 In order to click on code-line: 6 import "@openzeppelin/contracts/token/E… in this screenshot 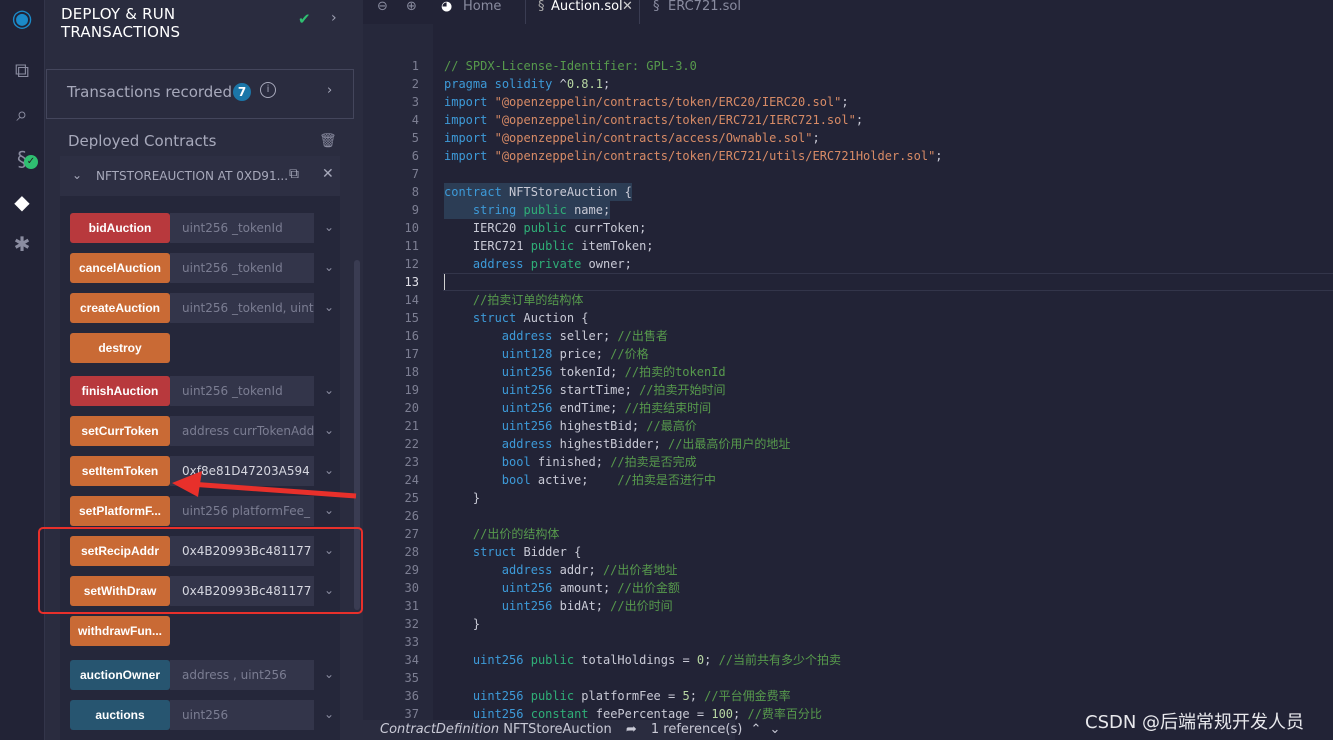, I will do `click(848, 156)`.